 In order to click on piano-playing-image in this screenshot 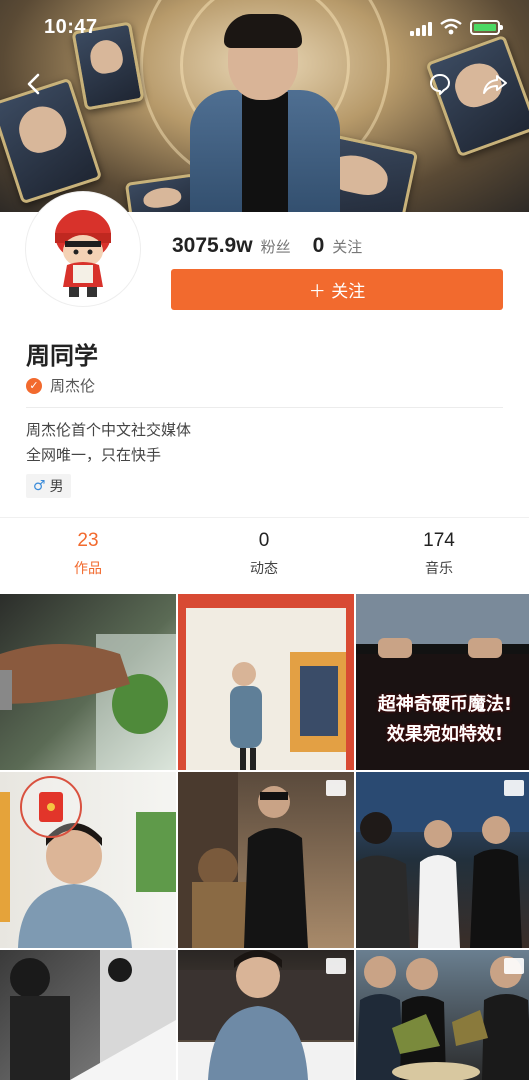, I will do `click(93, 1015)`.